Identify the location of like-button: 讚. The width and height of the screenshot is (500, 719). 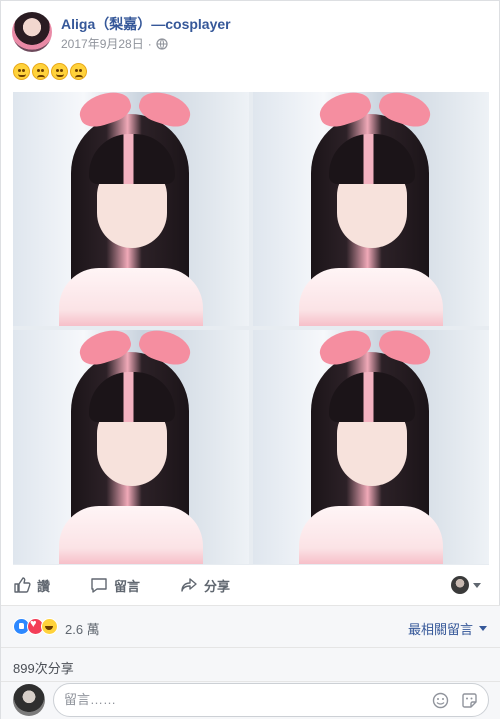
(31, 585).